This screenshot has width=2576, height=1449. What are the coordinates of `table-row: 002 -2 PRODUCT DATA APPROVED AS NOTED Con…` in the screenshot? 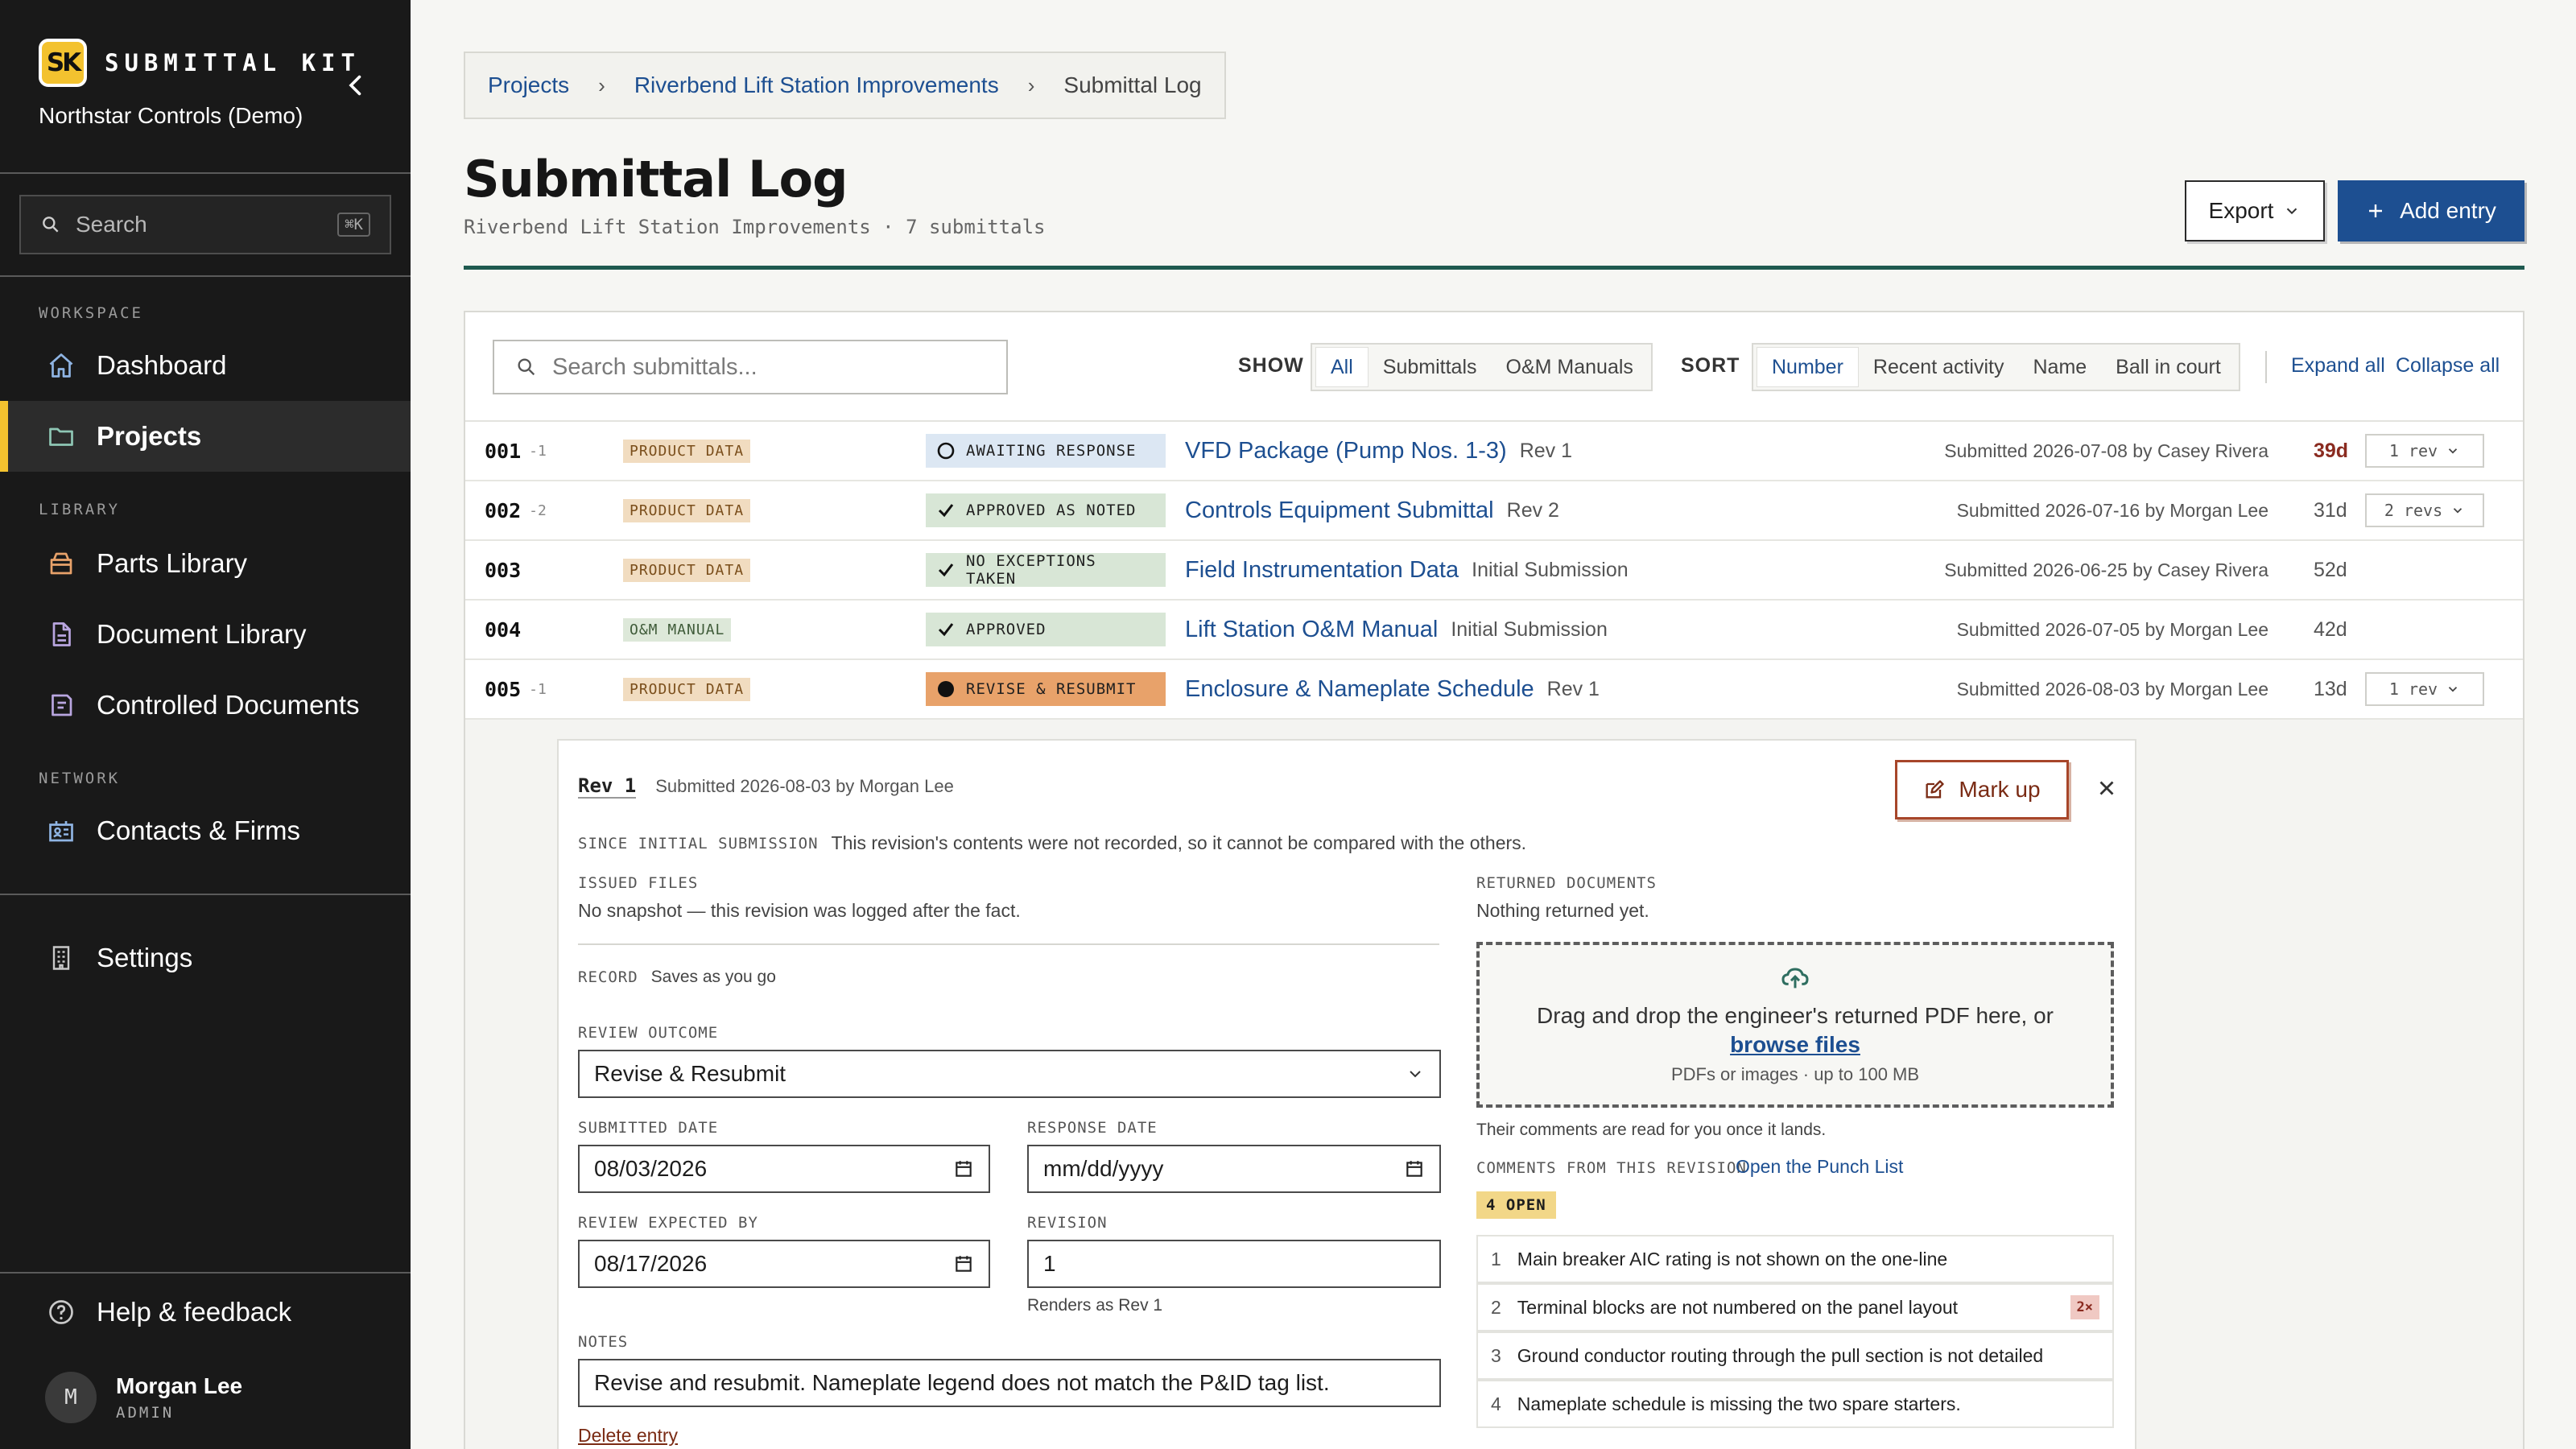 It's located at (1494, 511).